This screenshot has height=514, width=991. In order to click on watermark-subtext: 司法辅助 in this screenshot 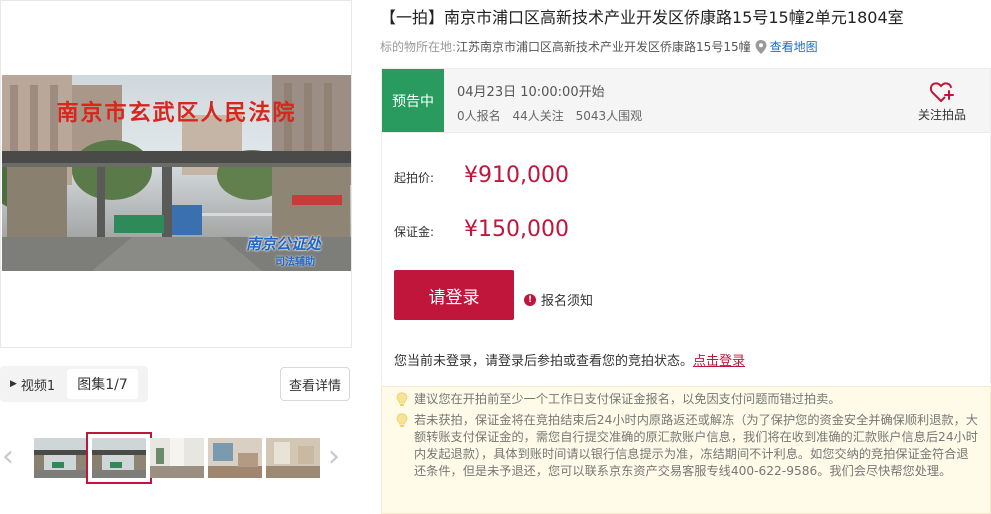, I will do `click(295, 262)`.